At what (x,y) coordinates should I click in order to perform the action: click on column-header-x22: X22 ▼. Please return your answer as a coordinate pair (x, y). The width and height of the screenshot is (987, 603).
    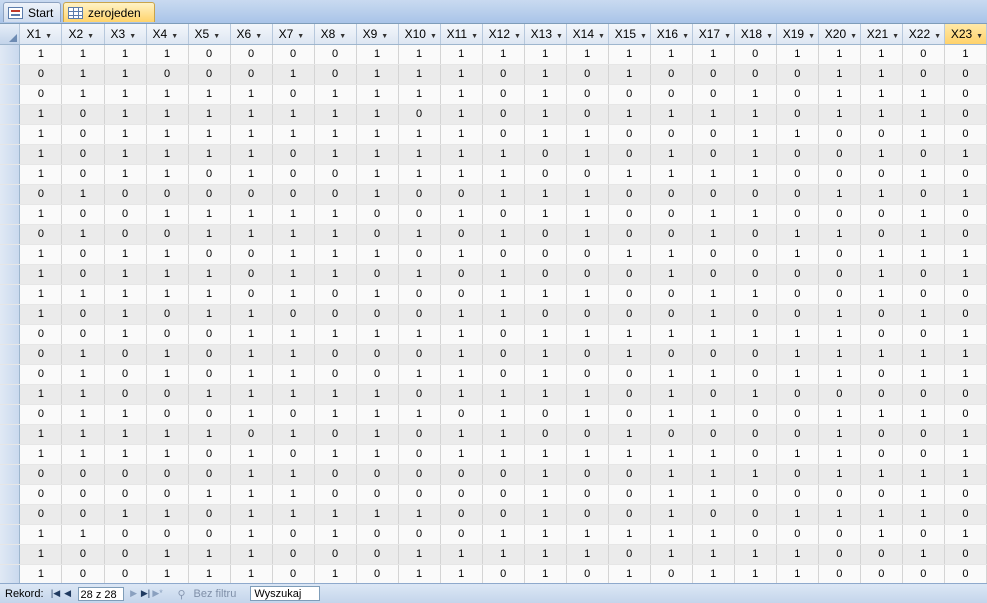
    Looking at the image, I should click on (923, 34).